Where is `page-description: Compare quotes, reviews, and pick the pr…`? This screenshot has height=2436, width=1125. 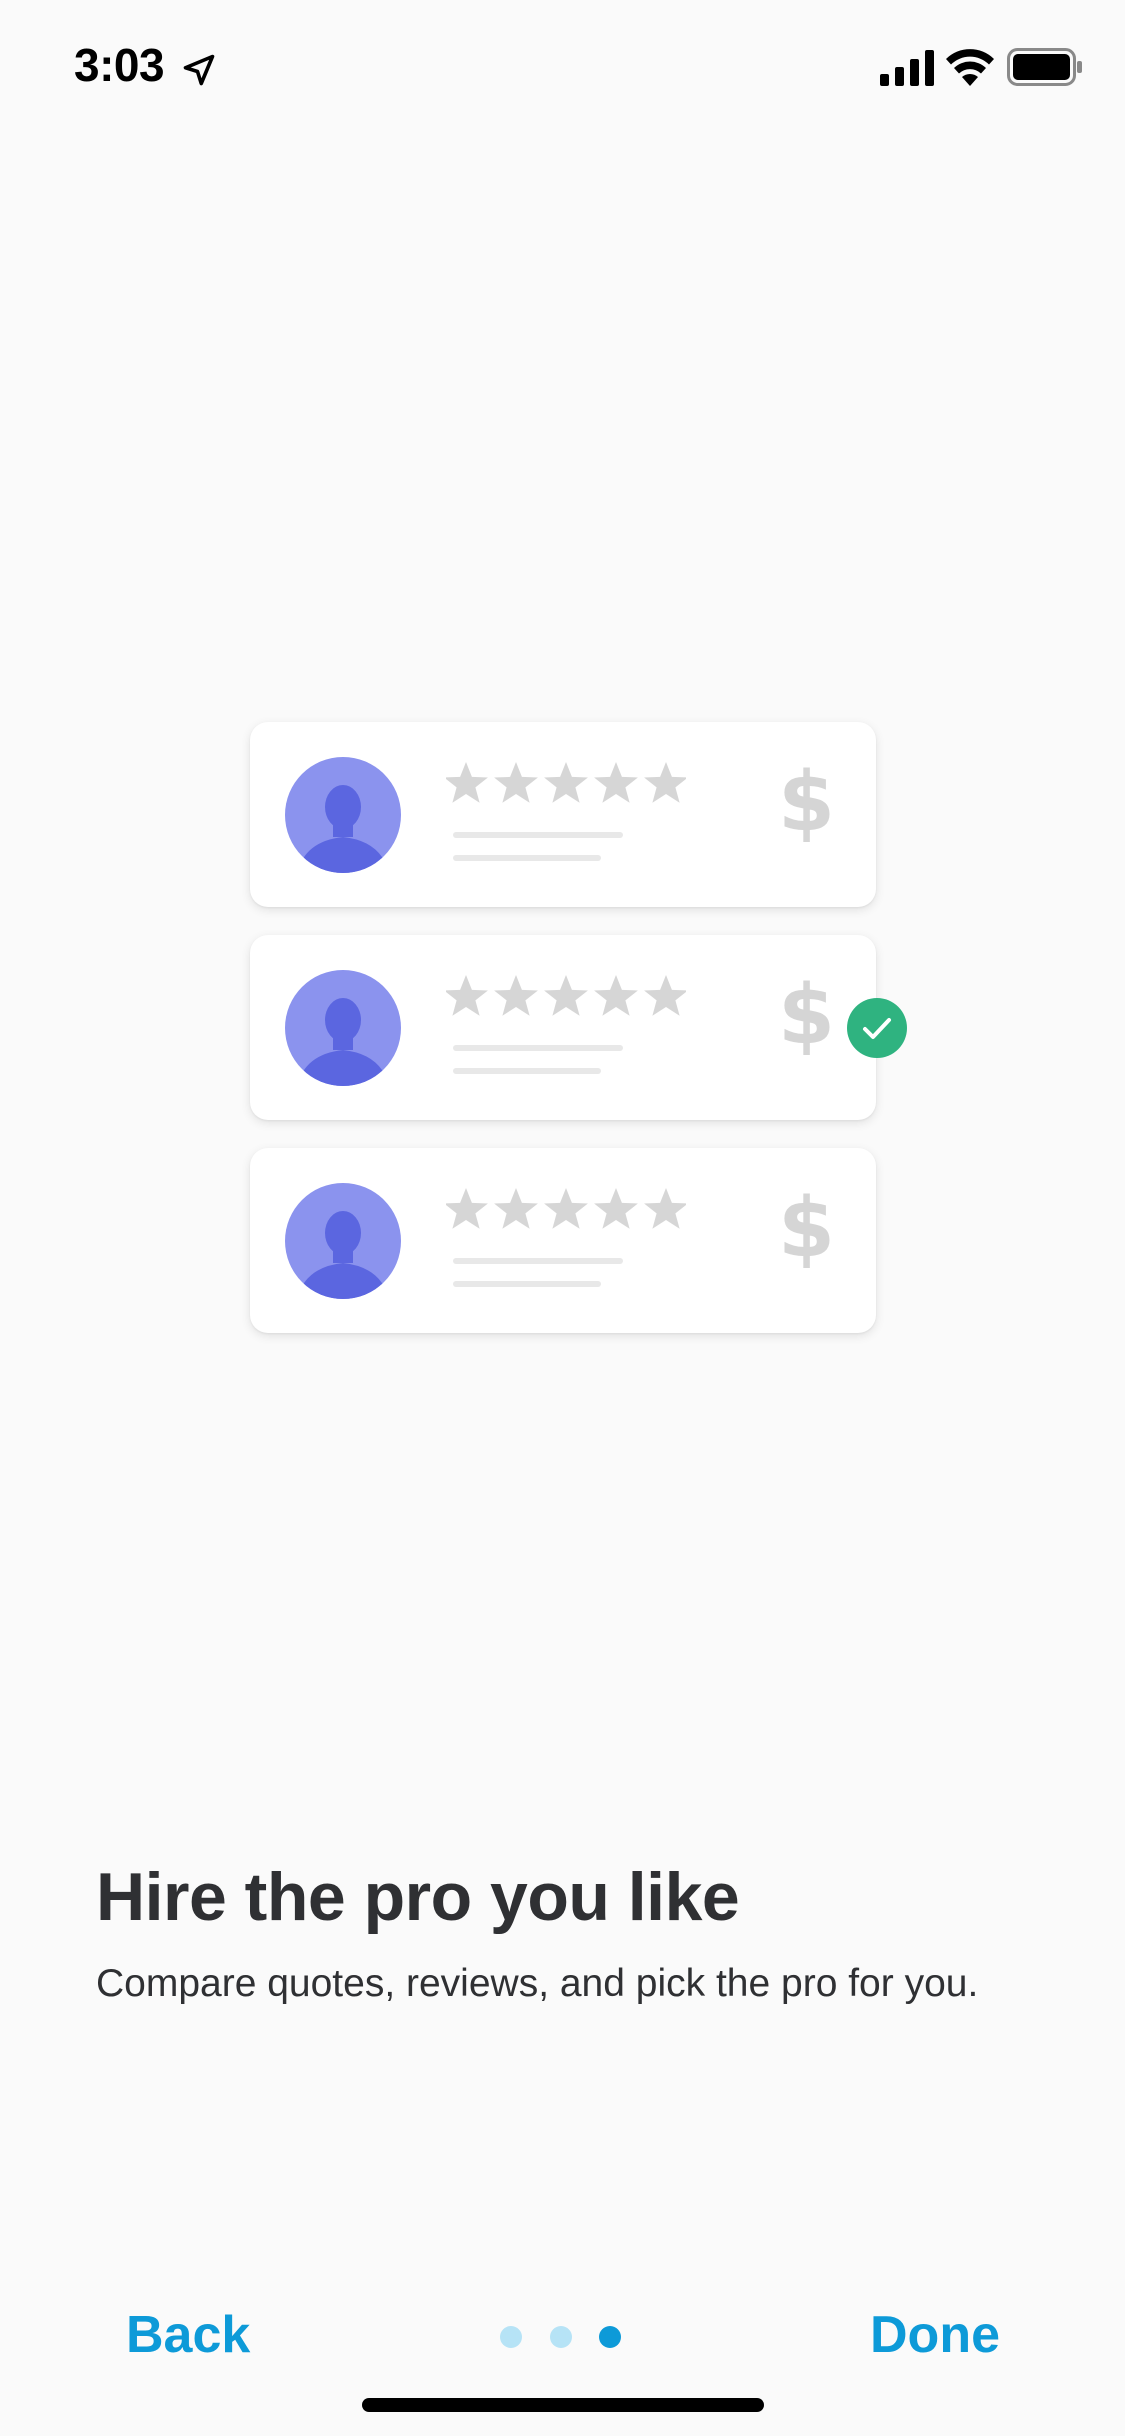
page-description: Compare quotes, reviews, and pick the pr… is located at coordinates (537, 1983).